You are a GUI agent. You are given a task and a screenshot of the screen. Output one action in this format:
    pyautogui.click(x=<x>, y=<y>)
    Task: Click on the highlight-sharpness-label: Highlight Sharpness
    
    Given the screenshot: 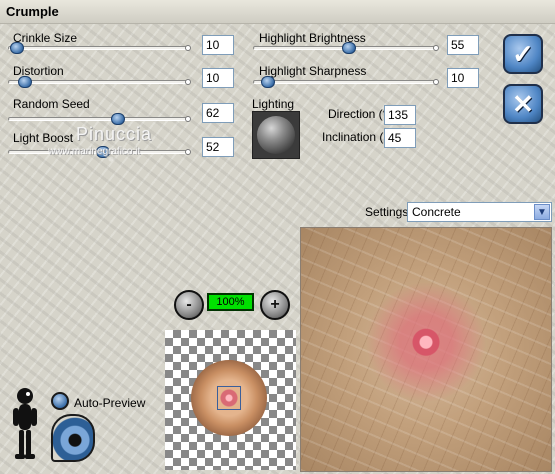 What is the action you would take?
    pyautogui.click(x=313, y=71)
    